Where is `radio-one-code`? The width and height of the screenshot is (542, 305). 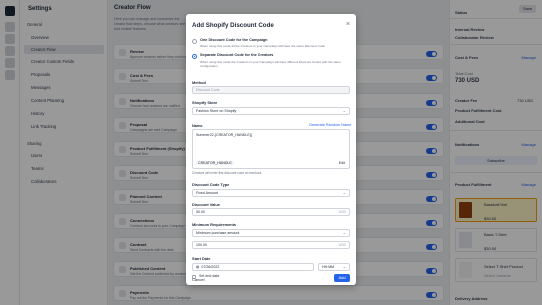 radio-one-code is located at coordinates (194, 41).